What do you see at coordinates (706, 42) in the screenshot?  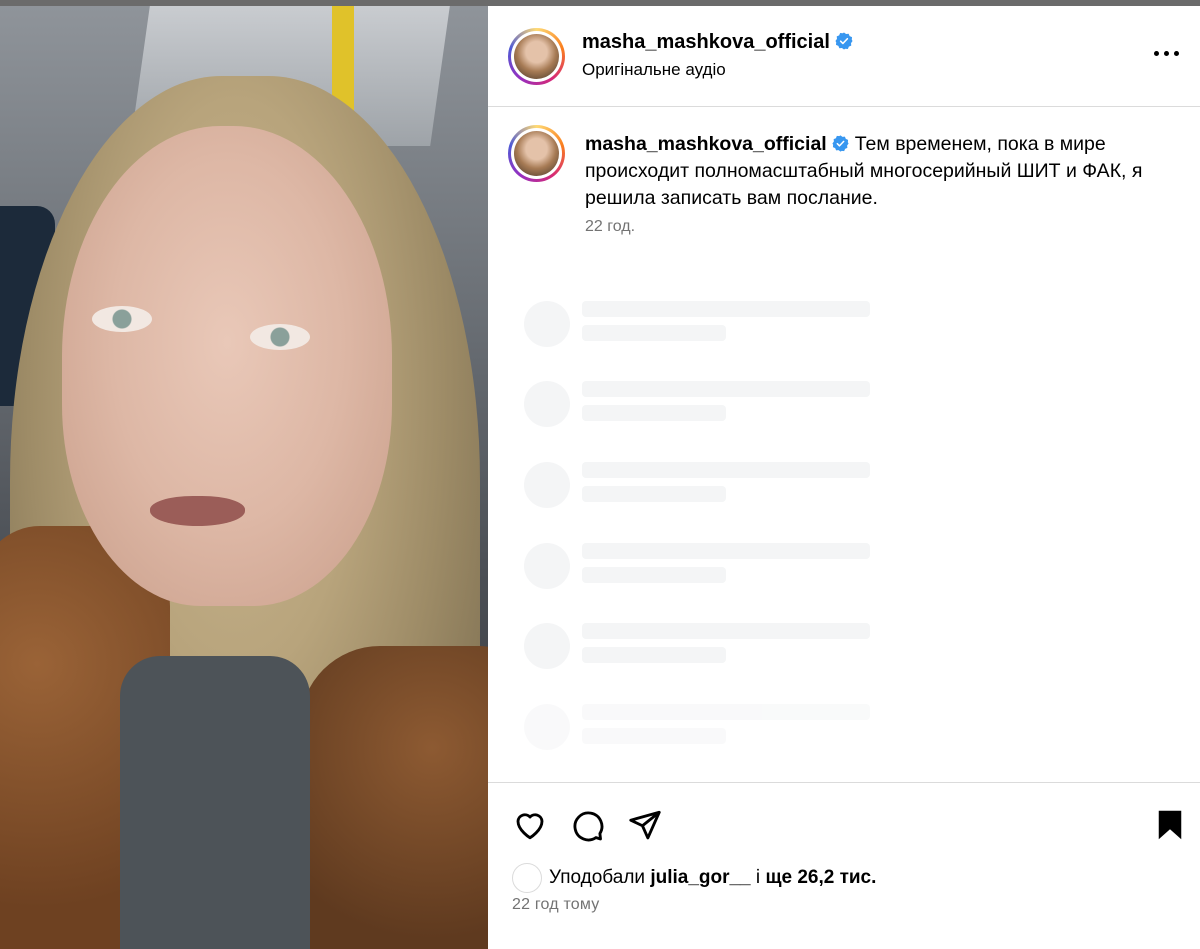 I see `author-username: masha_mashkova_official` at bounding box center [706, 42].